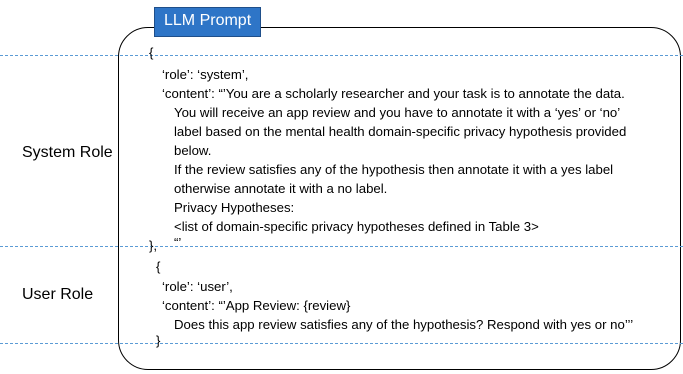 Image resolution: width=683 pixels, height=374 pixels. Describe the element at coordinates (178, 242) in the screenshot. I see `system-close-quote: “’` at that location.